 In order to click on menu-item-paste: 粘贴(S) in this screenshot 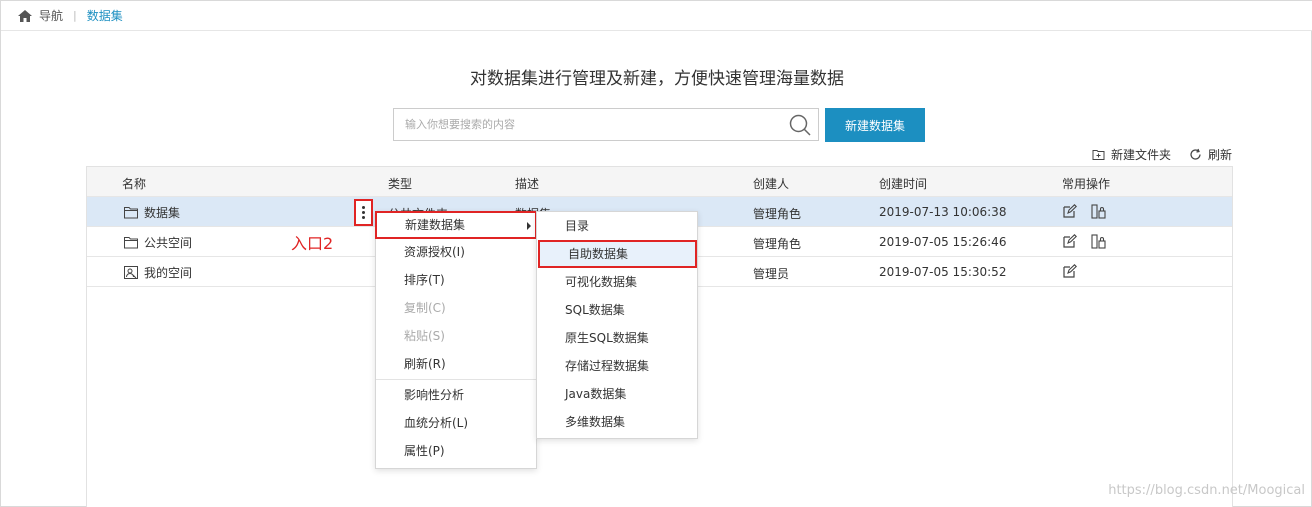, I will do `click(456, 336)`.